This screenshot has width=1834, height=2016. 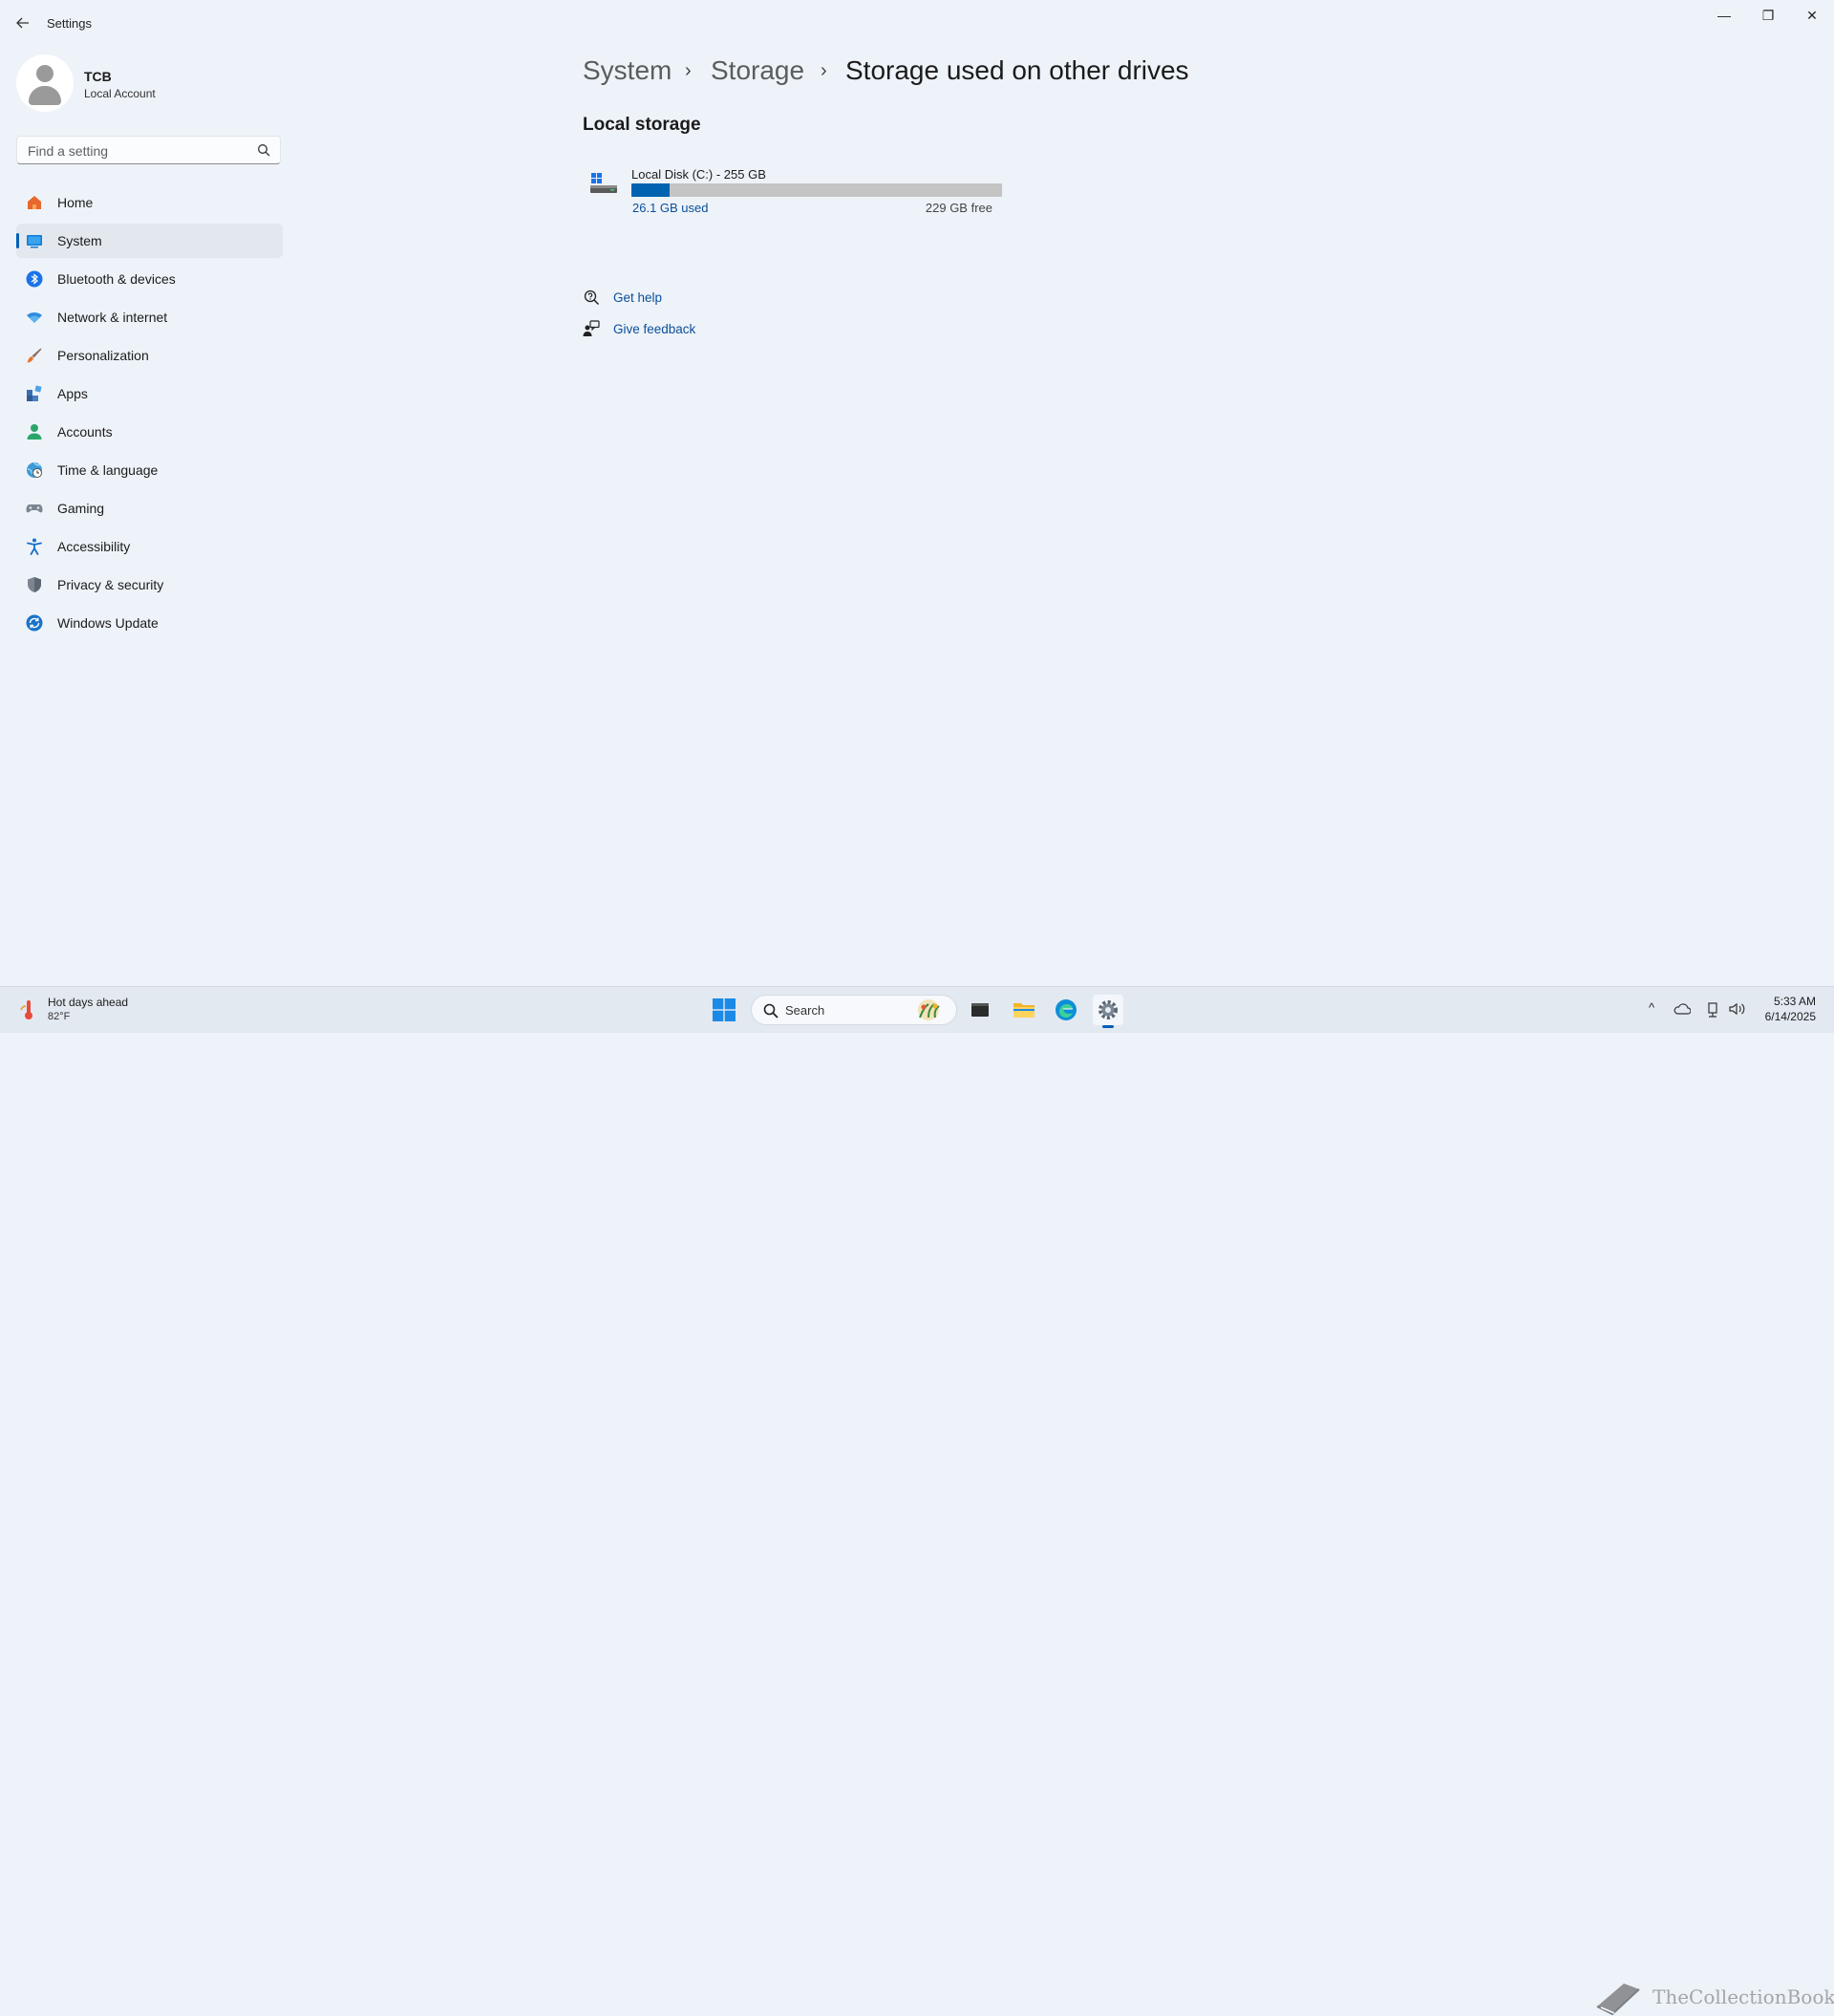 I want to click on watermark-text: TheCollectionBook, so click(x=1743, y=1996).